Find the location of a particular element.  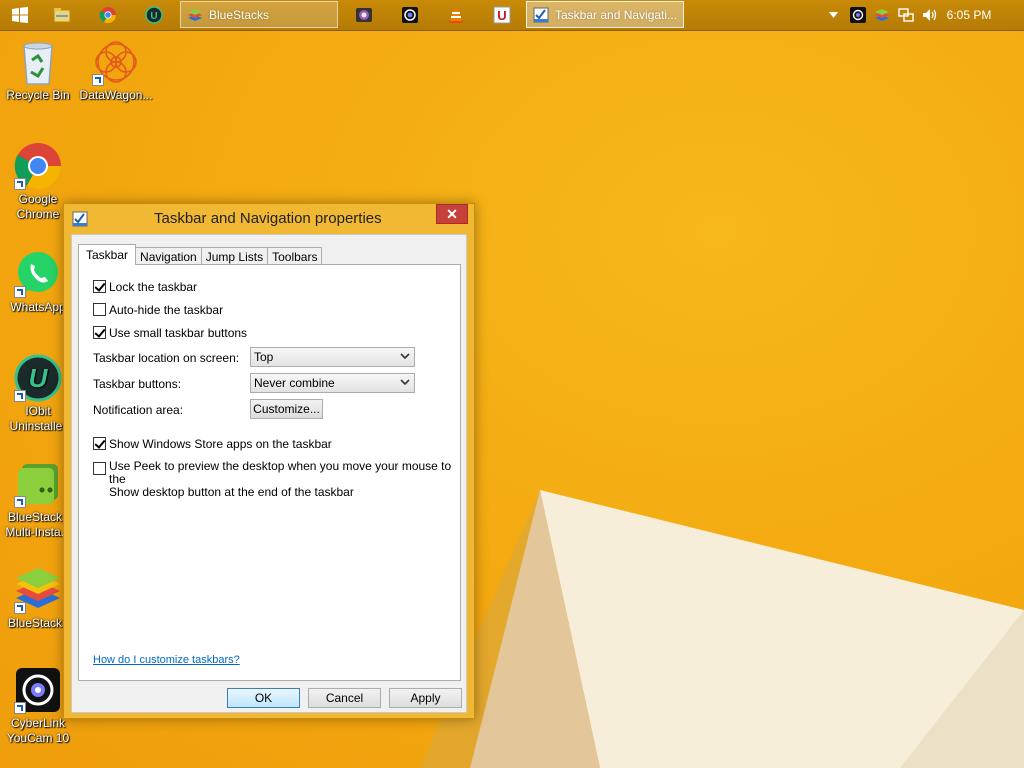

auto-hide-option: Auto-hide the taskbar is located at coordinates (158, 310).